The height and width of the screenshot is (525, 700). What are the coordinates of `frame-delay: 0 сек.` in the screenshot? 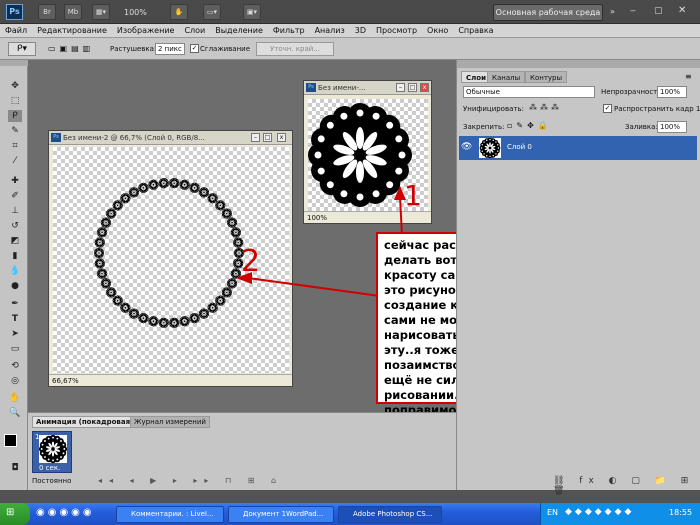 It's located at (49, 468).